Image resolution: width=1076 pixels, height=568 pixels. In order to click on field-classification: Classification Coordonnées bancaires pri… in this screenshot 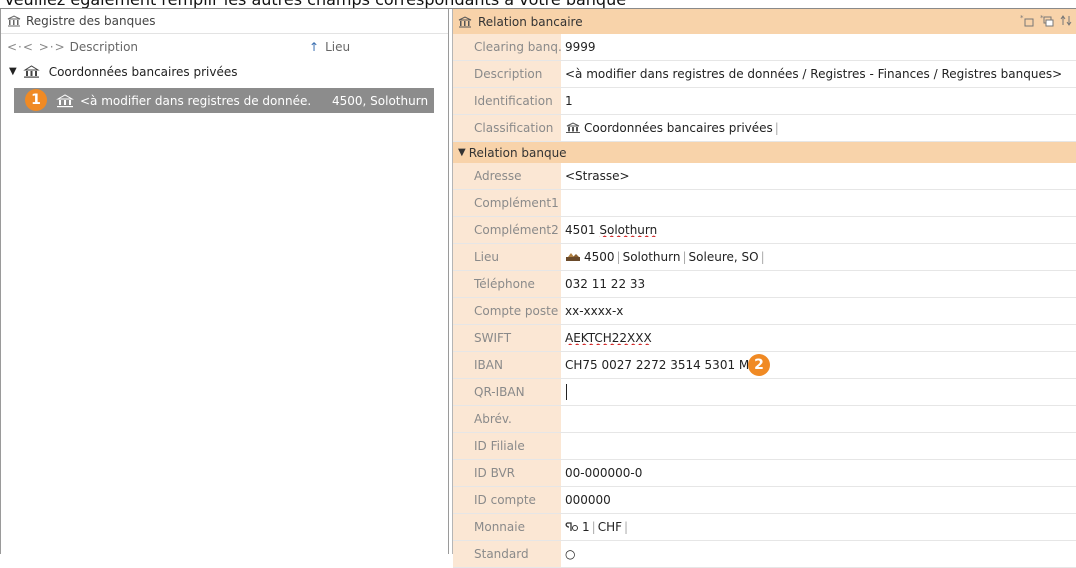, I will do `click(764, 128)`.